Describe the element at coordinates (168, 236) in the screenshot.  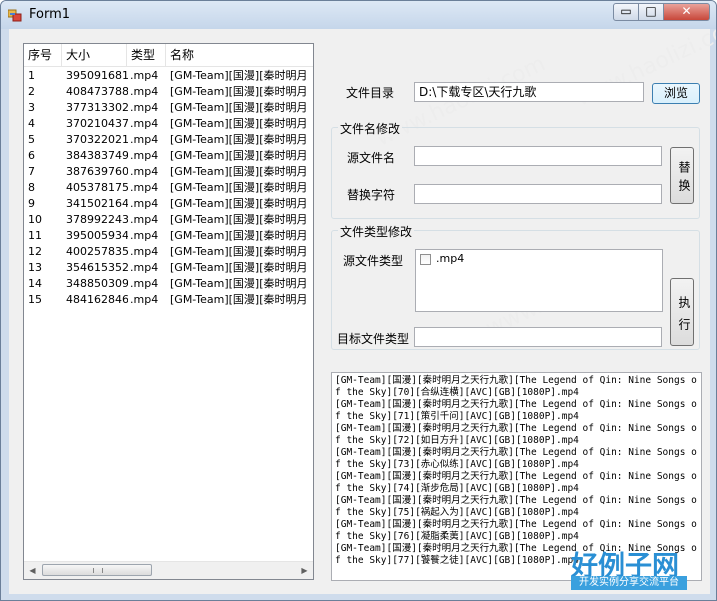
I see `table-row: 11 395005934 .mp4 [GM-Team][国漫][秦时明月` at that location.